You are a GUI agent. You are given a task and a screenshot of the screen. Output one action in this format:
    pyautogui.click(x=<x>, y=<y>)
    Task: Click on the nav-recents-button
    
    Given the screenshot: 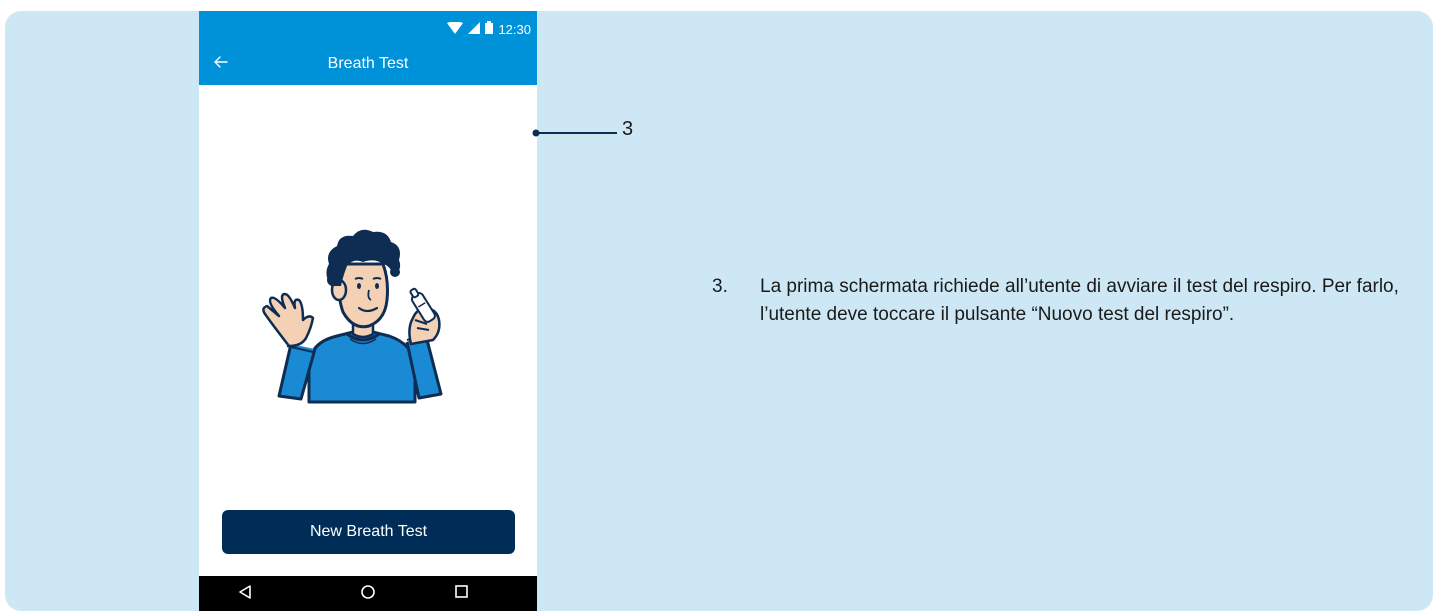 What is the action you would take?
    pyautogui.click(x=461, y=594)
    